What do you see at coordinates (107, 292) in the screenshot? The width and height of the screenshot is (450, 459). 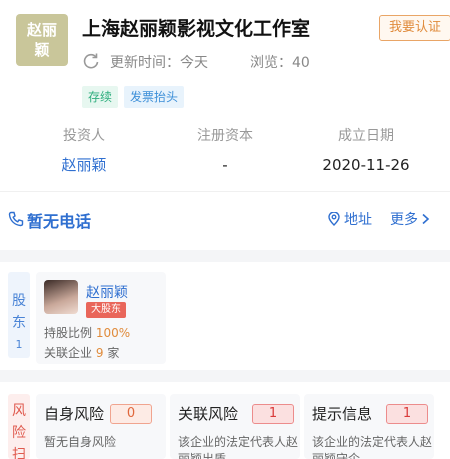 I see `shareholder-name: 赵丽颖` at bounding box center [107, 292].